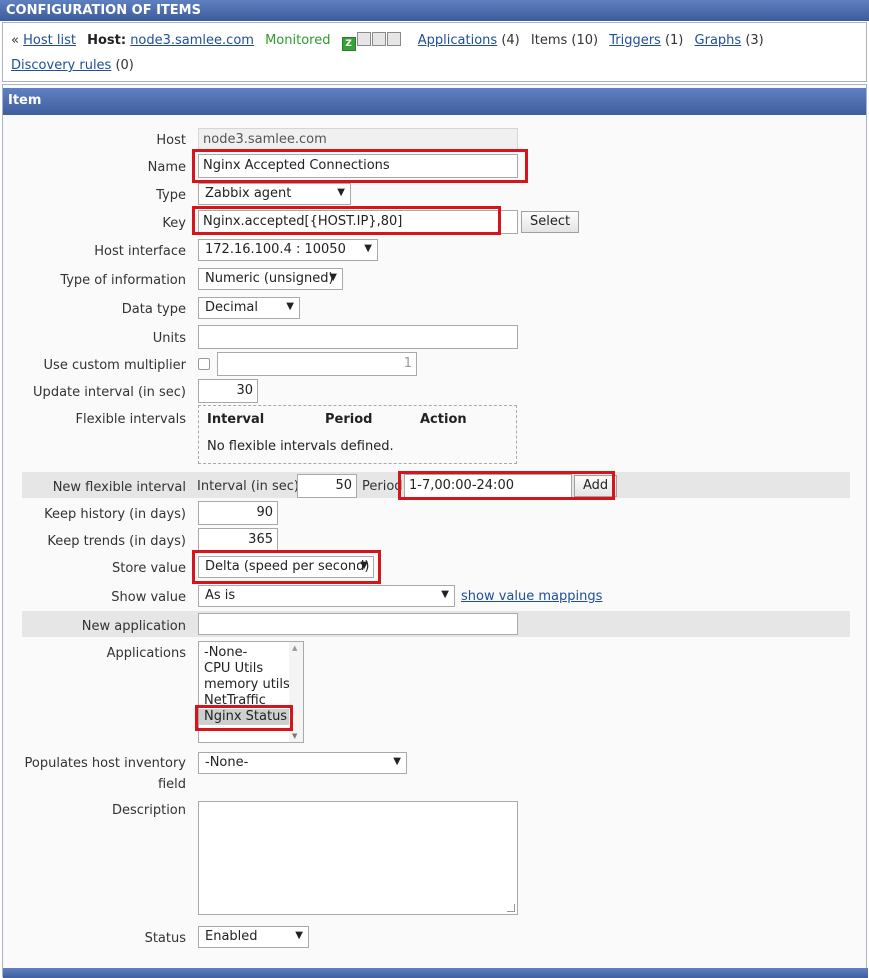 The image size is (869, 978). Describe the element at coordinates (317, 364) in the screenshot. I see `custom-multiplier-input: 1` at that location.